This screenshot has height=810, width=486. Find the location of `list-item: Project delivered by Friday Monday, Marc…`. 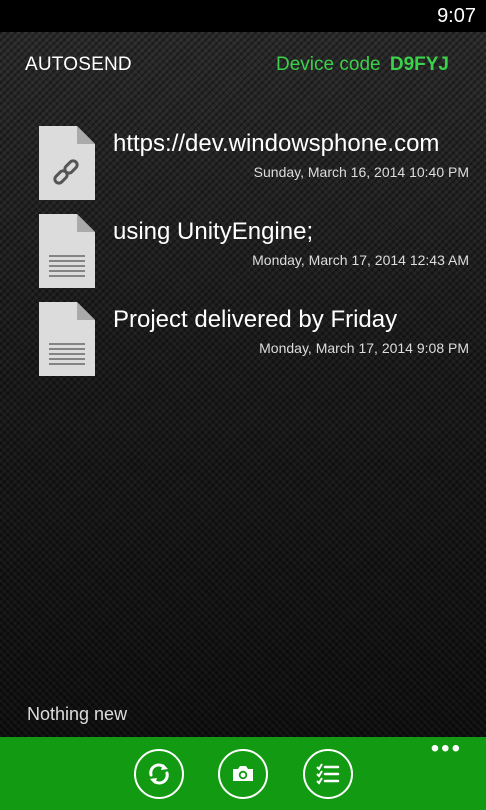

list-item: Project delivered by Friday Monday, Marc… is located at coordinates (257, 340).